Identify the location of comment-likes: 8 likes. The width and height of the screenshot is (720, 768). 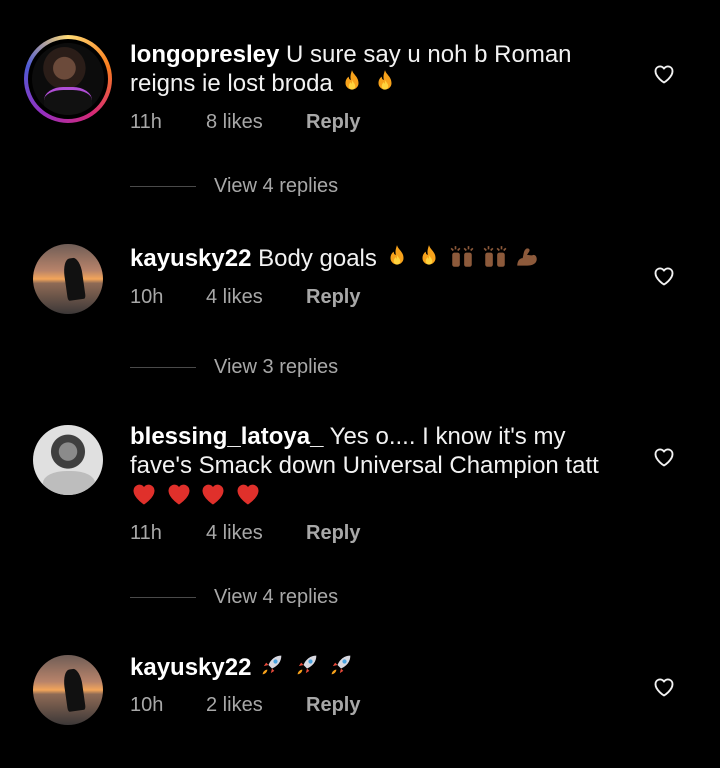
(256, 122).